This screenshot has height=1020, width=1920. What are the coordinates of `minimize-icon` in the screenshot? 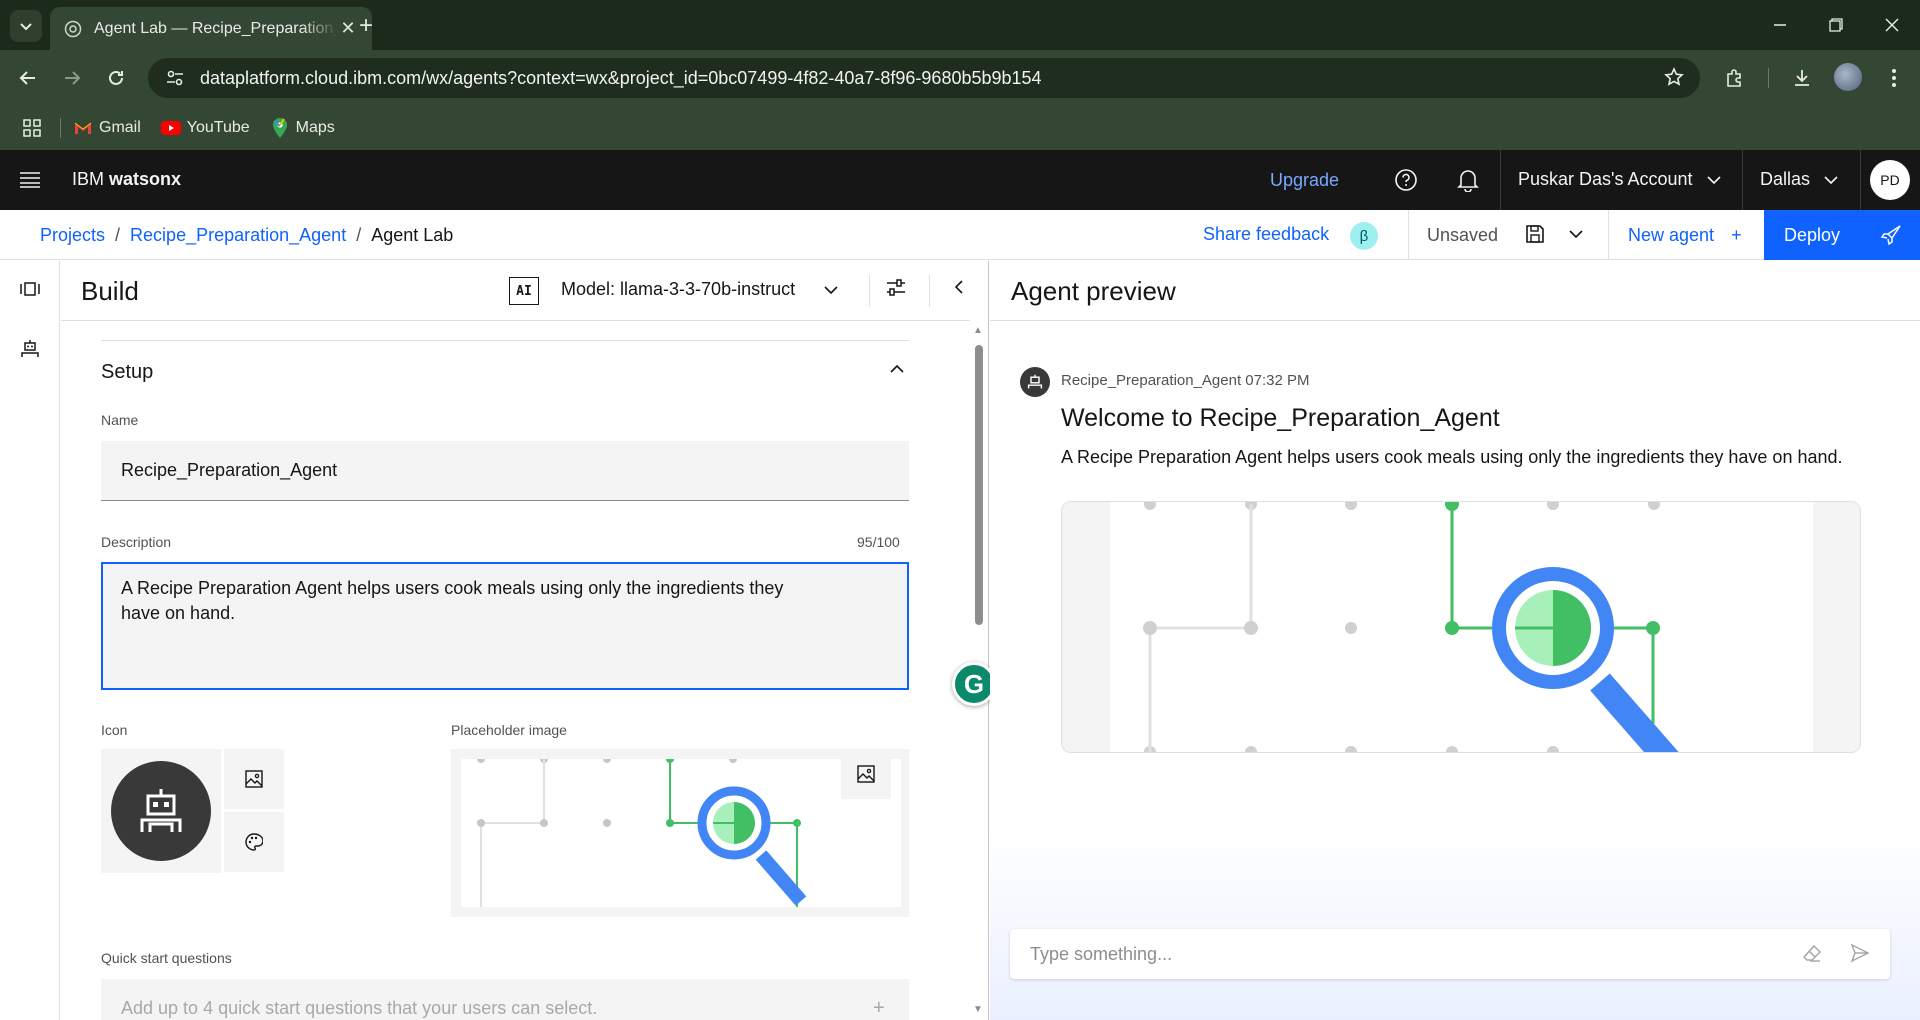 It's located at (1780, 25).